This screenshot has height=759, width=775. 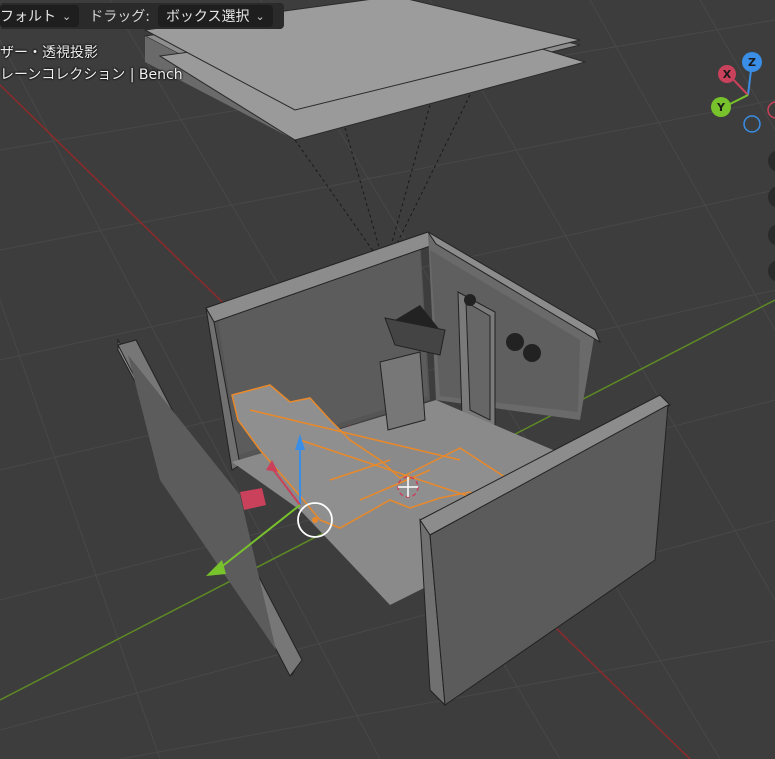 What do you see at coordinates (727, 74) in the screenshot?
I see `gizmo-x-axis: X` at bounding box center [727, 74].